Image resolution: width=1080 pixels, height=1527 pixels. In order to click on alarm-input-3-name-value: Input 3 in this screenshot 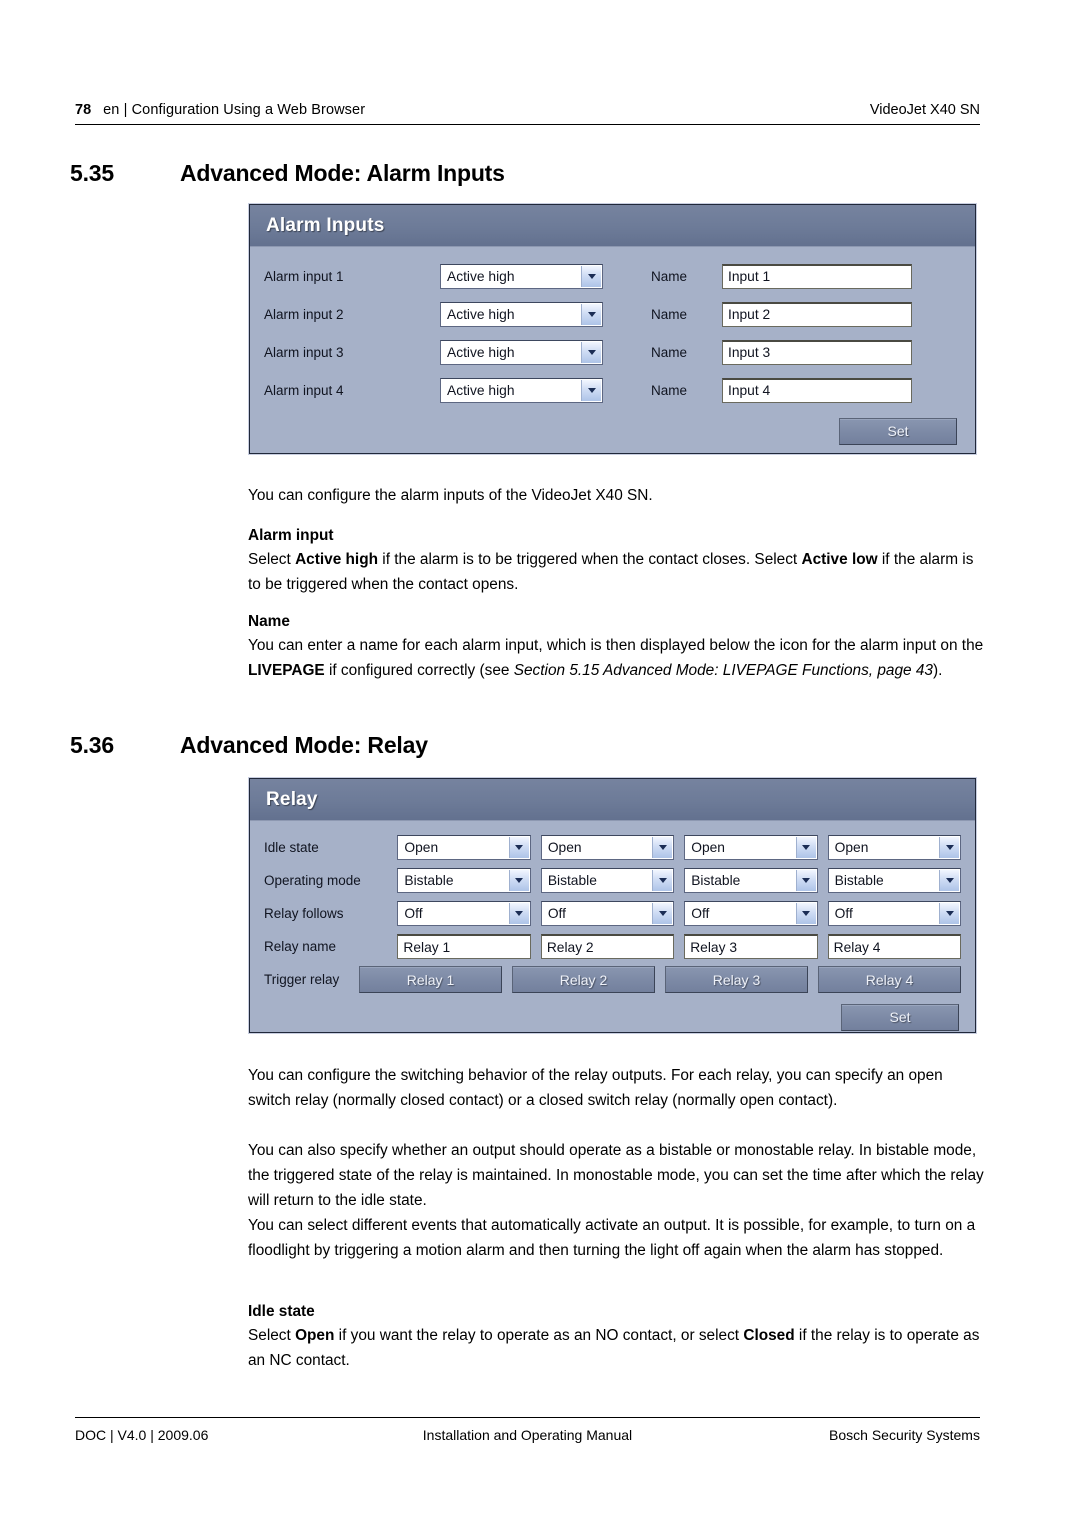, I will do `click(749, 352)`.